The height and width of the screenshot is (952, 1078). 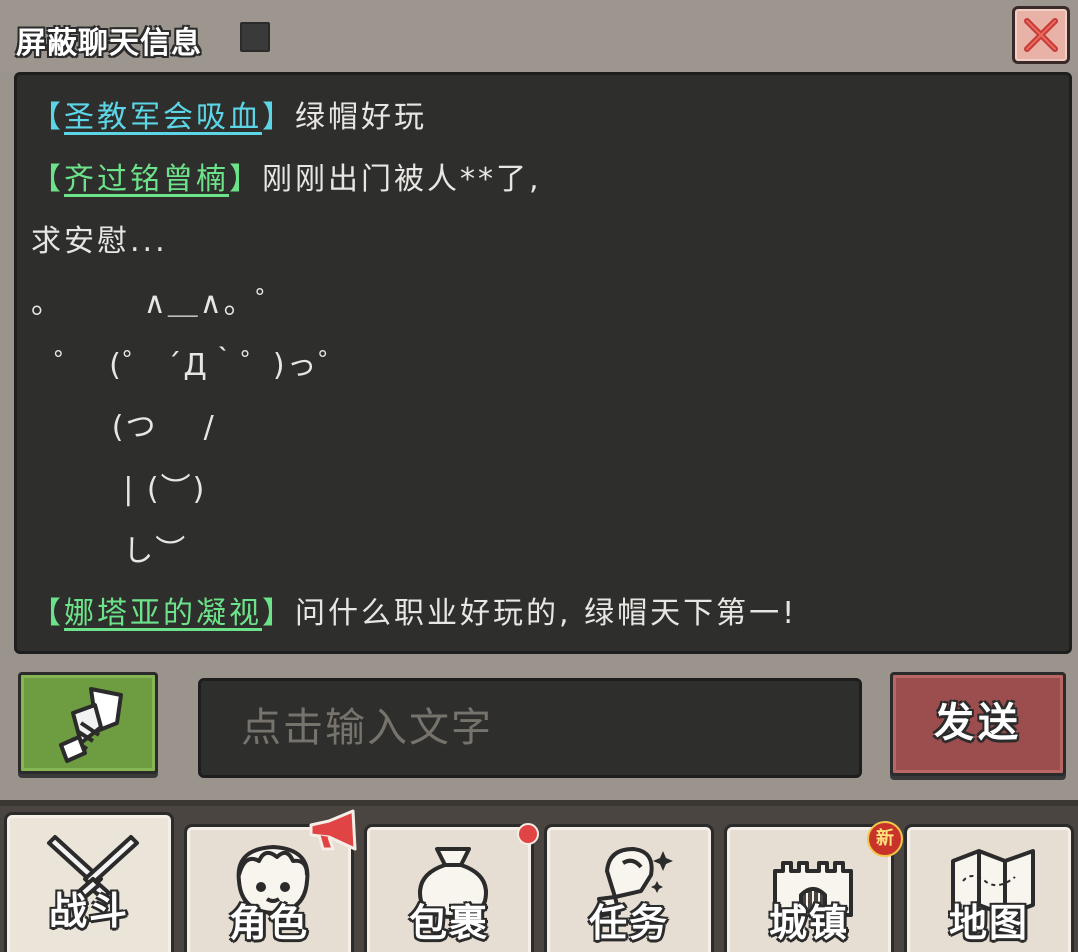 What do you see at coordinates (89, 882) in the screenshot?
I see `tab-battle: 战斗` at bounding box center [89, 882].